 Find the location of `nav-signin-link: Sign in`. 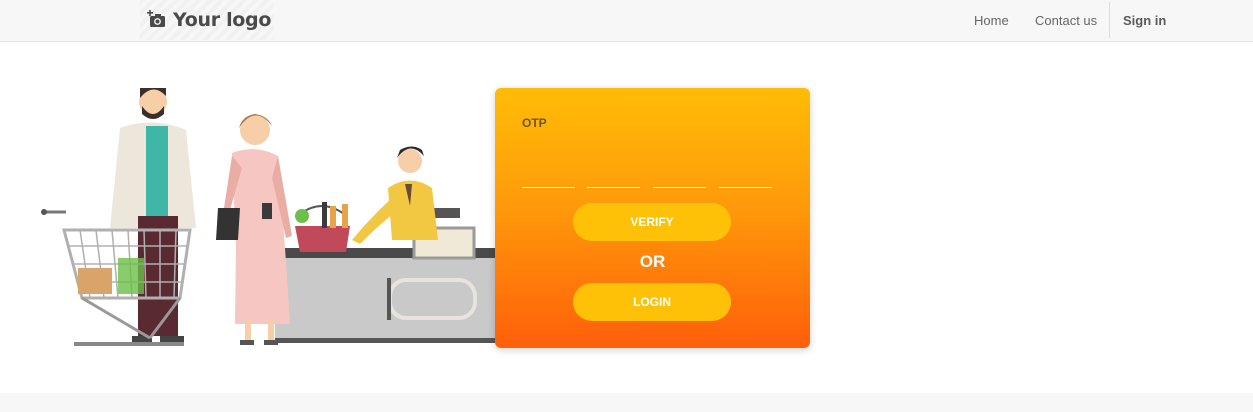

nav-signin-link: Sign in is located at coordinates (1144, 20).